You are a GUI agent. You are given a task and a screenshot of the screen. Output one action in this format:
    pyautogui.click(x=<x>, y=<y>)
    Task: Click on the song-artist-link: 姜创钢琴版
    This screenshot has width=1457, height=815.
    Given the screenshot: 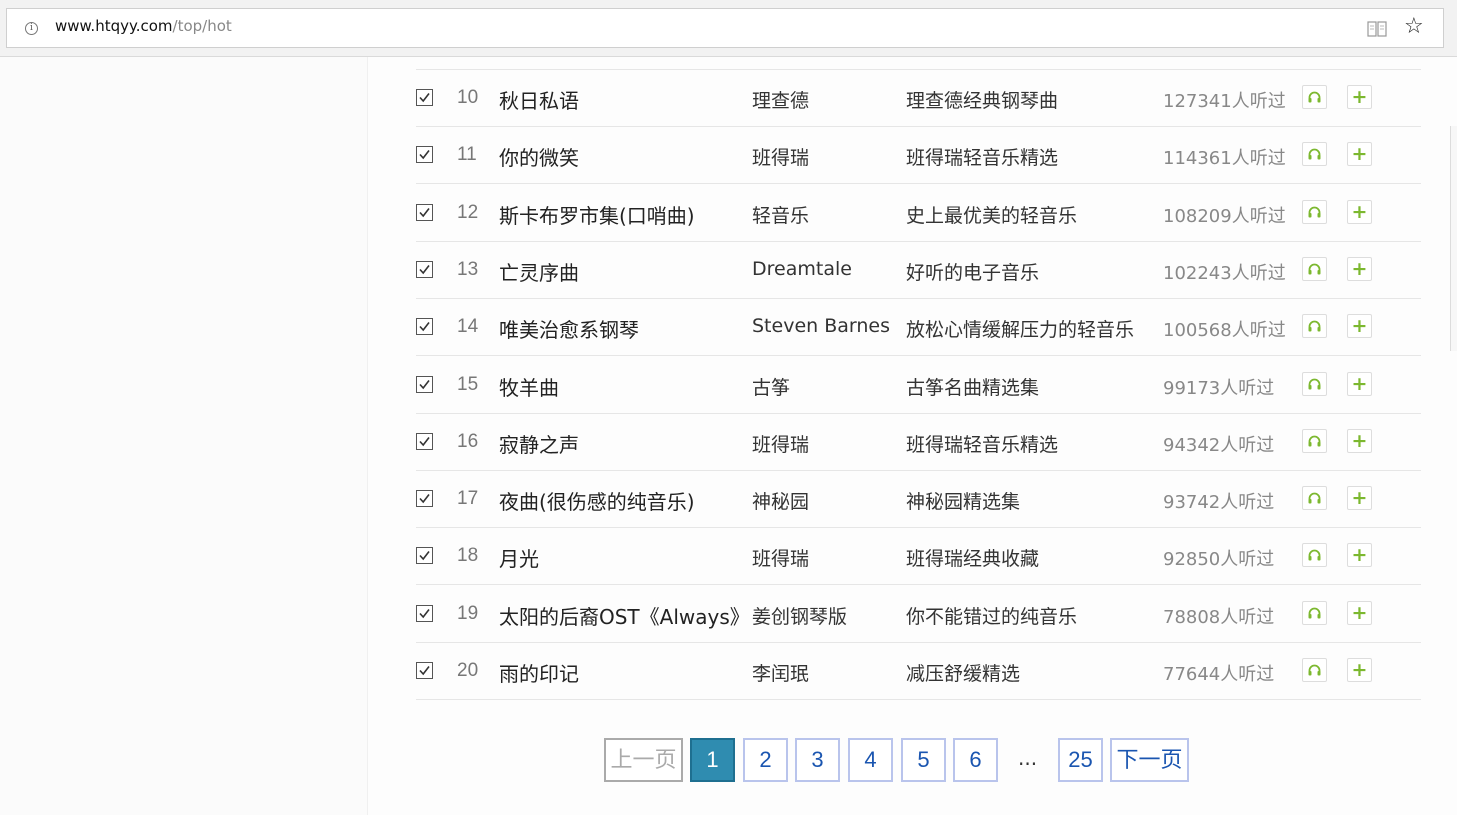 What is the action you would take?
    pyautogui.click(x=799, y=615)
    